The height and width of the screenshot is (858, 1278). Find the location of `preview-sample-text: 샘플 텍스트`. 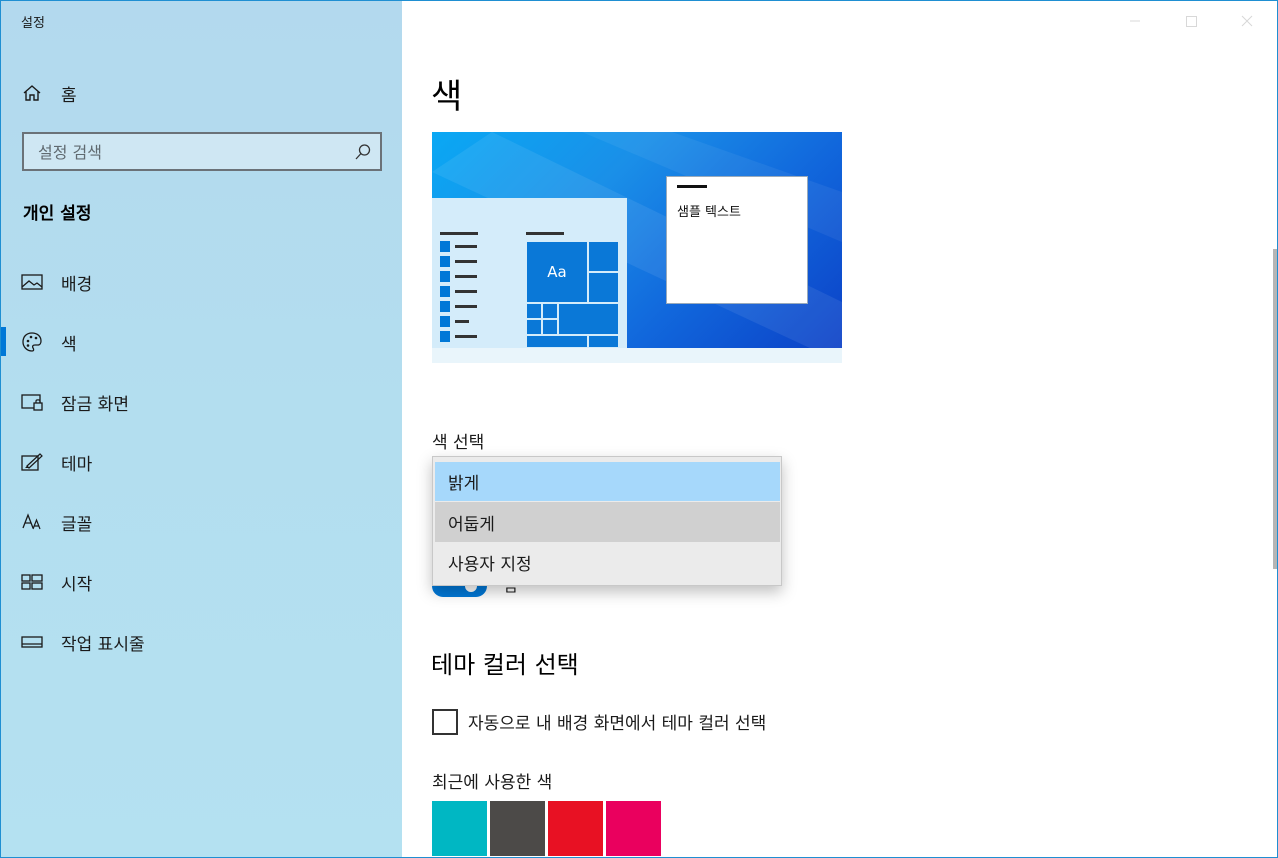

preview-sample-text: 샘플 텍스트 is located at coordinates (709, 212).